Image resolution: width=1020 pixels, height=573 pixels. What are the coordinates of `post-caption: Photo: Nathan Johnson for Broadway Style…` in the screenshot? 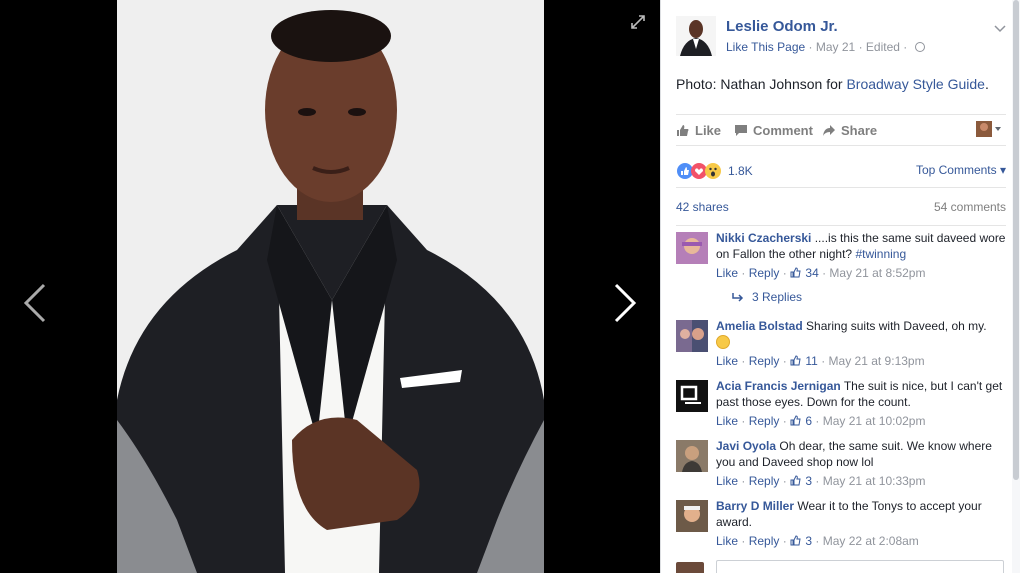 It's located at (832, 84).